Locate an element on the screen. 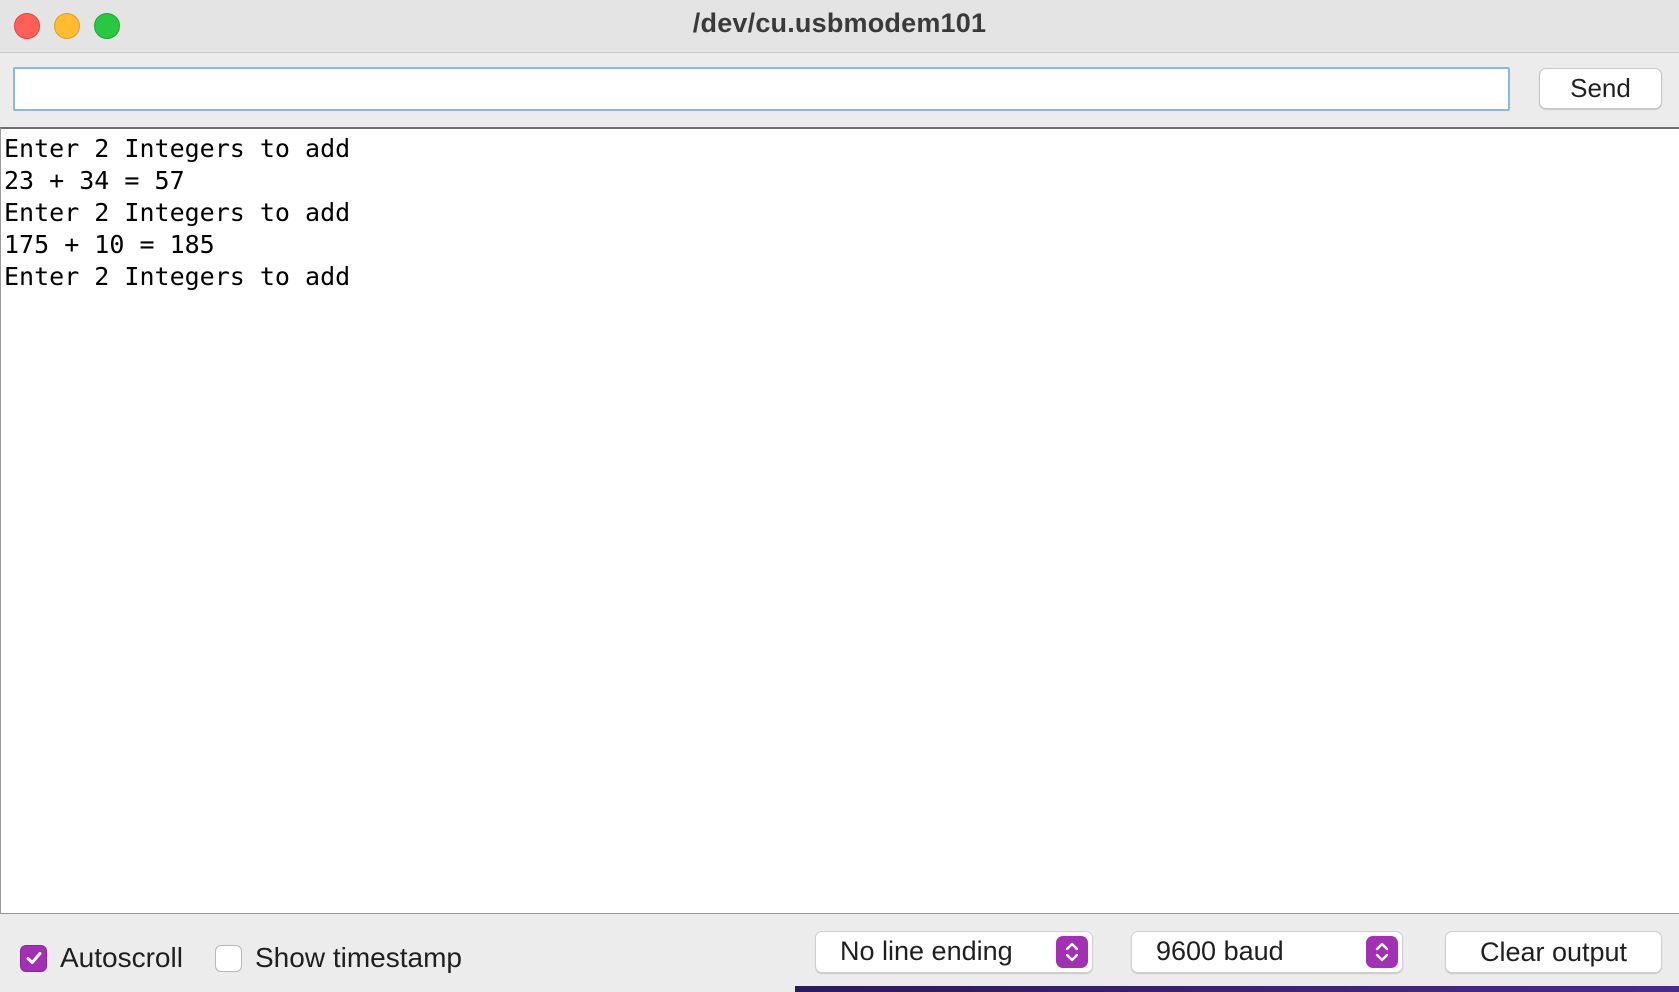  autoscroll-checkbox is located at coordinates (33, 958).